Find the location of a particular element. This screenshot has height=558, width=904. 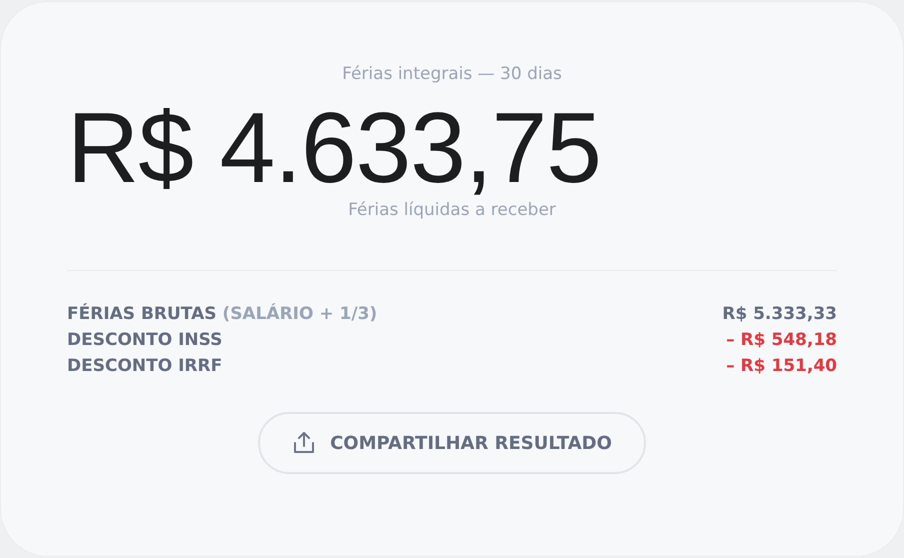

row-value: – R$ 548,18 is located at coordinates (781, 340).